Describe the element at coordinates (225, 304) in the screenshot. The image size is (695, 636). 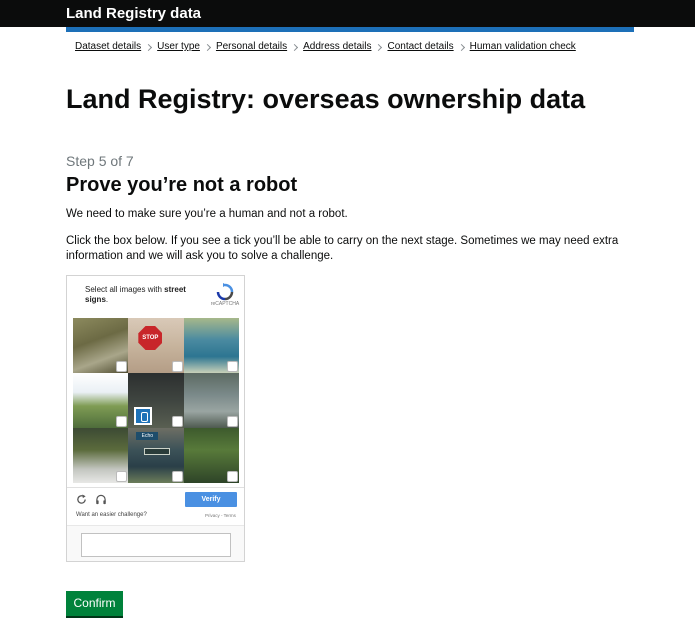
I see `recaptcha-logo-text: reCAPTCHA` at that location.